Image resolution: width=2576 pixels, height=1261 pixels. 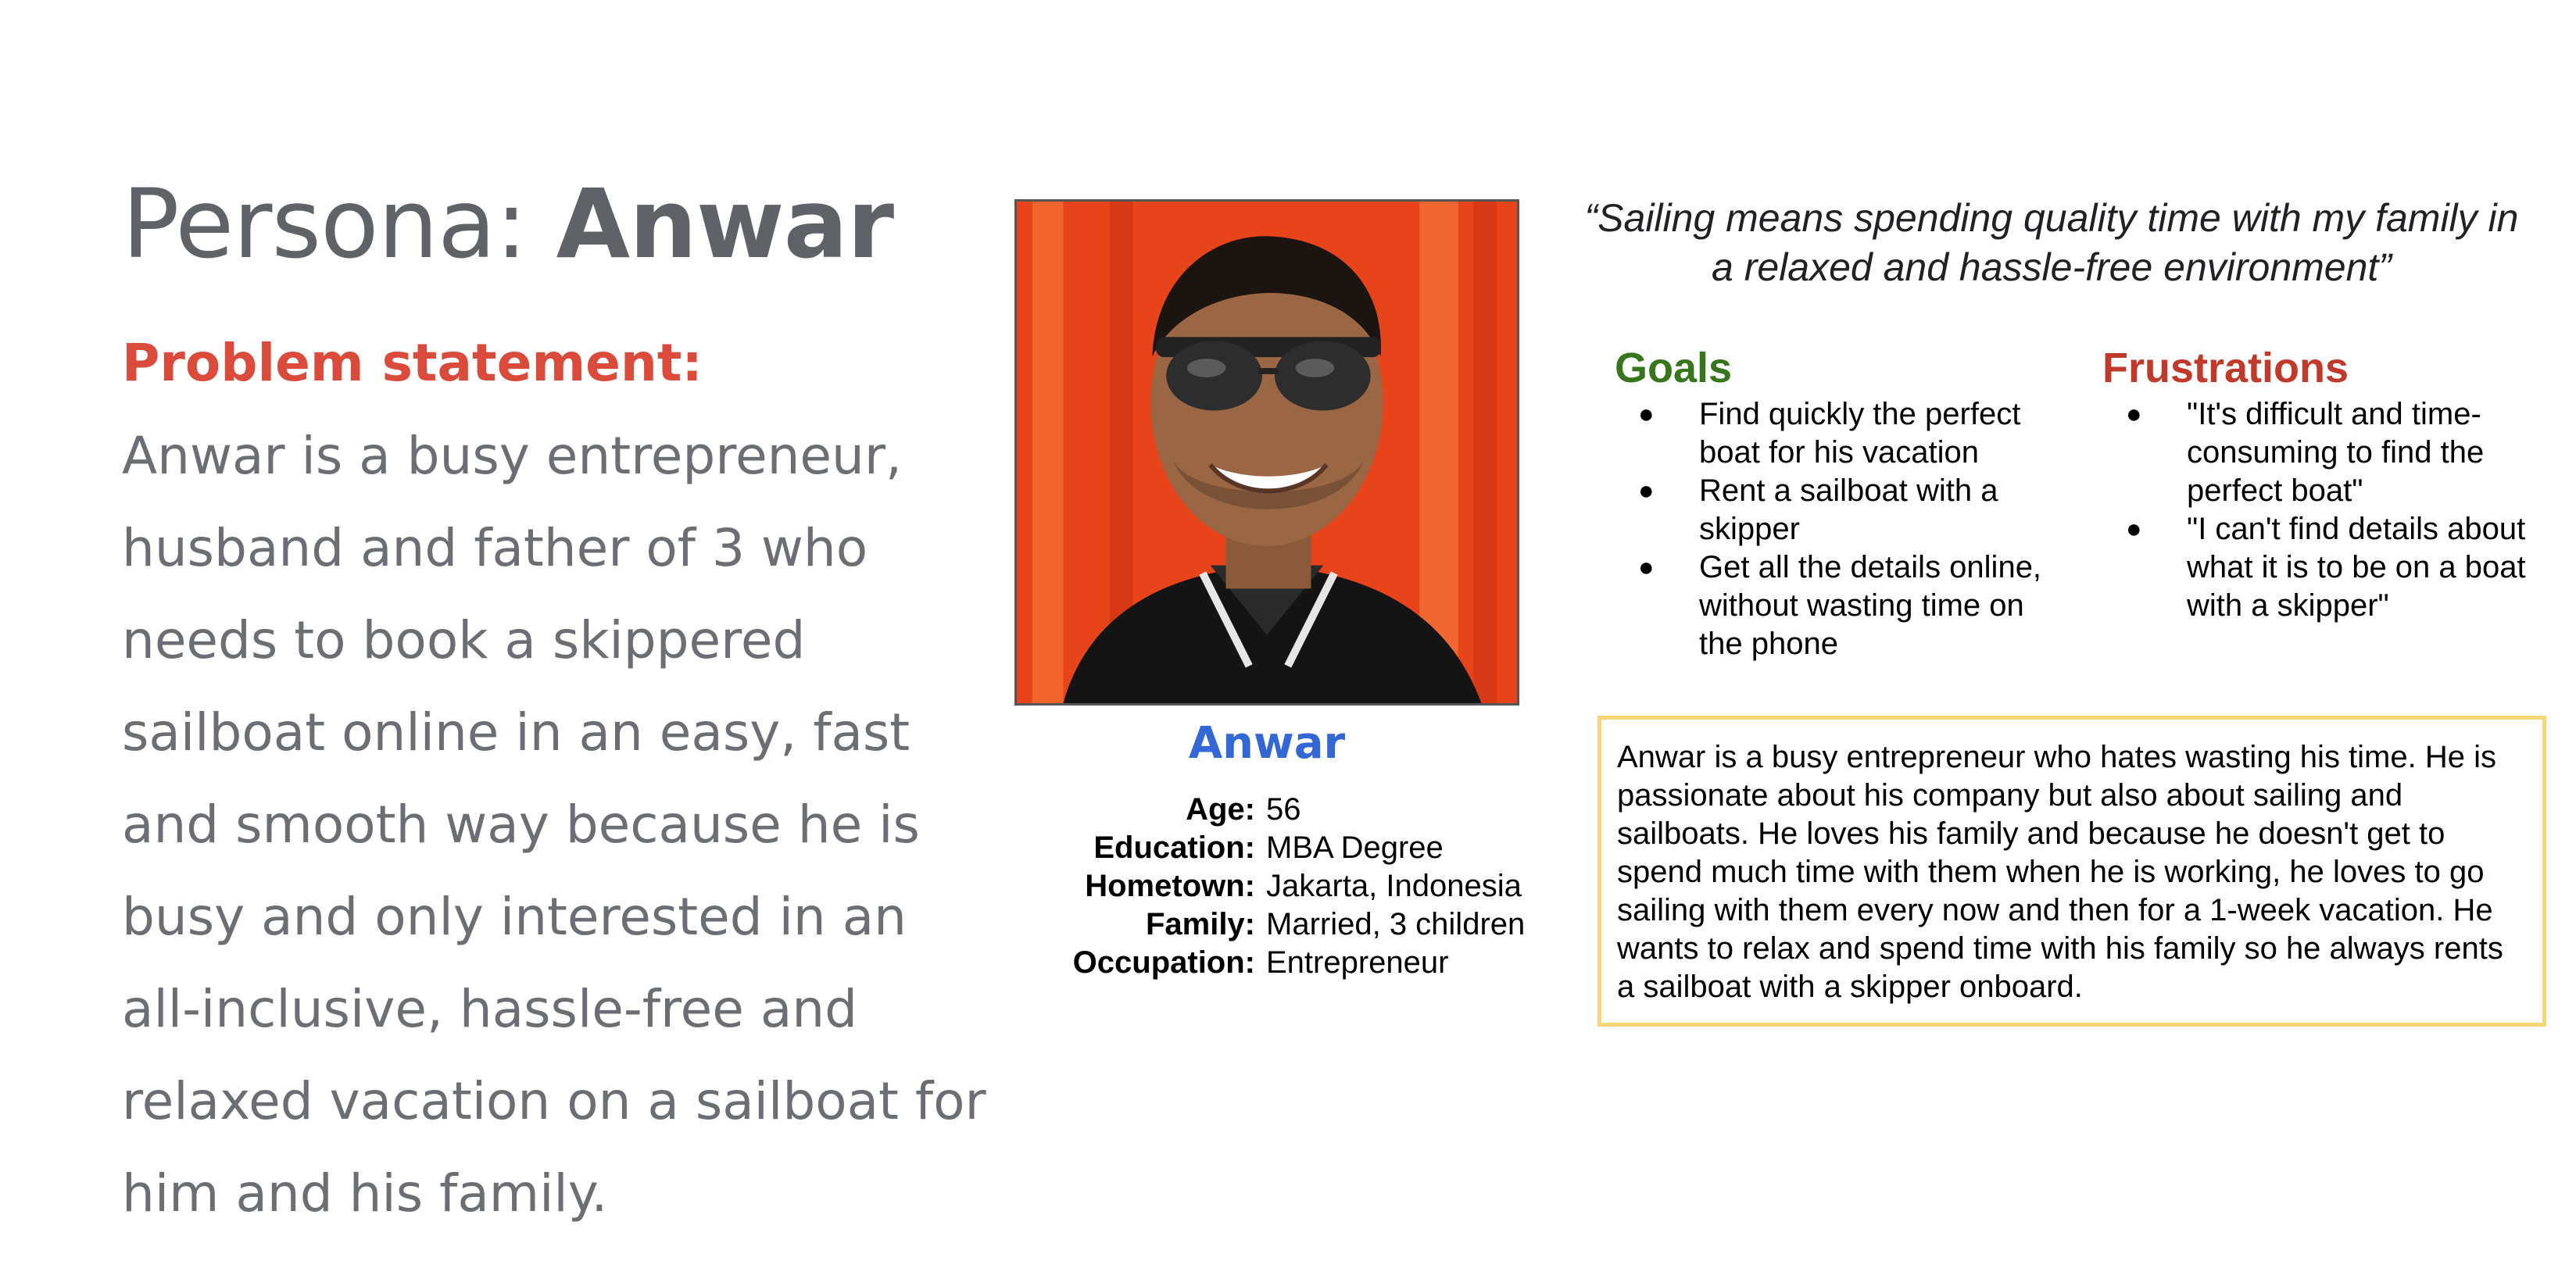 What do you see at coordinates (1674, 368) in the screenshot?
I see `goals-heading: Goals` at bounding box center [1674, 368].